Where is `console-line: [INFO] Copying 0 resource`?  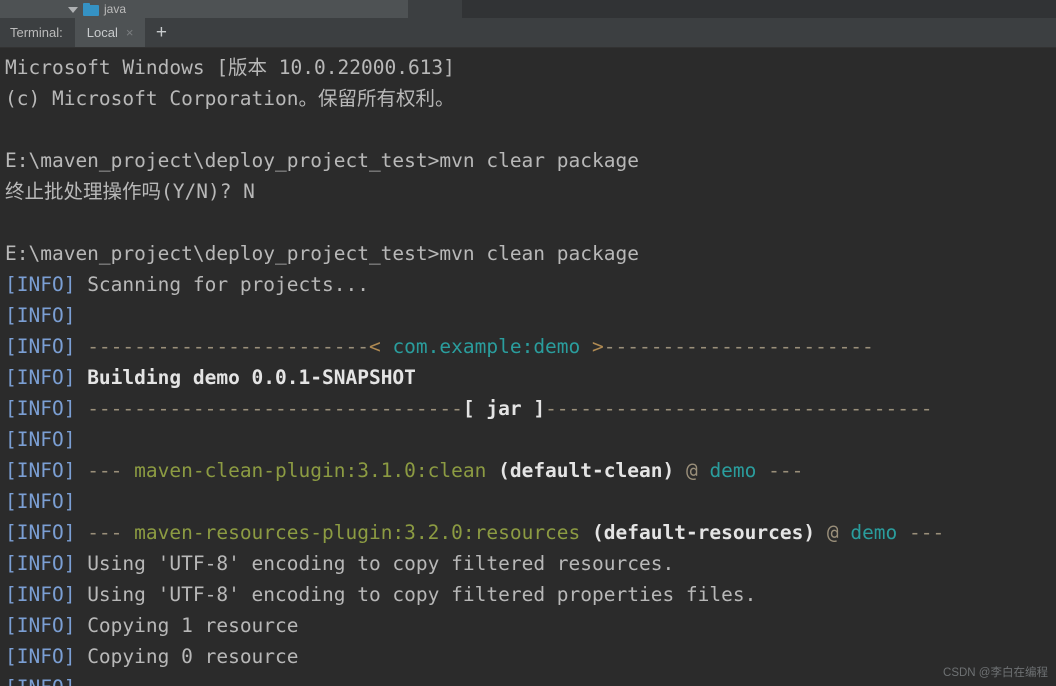
console-line: [INFO] Copying 0 resource is located at coordinates (529, 656).